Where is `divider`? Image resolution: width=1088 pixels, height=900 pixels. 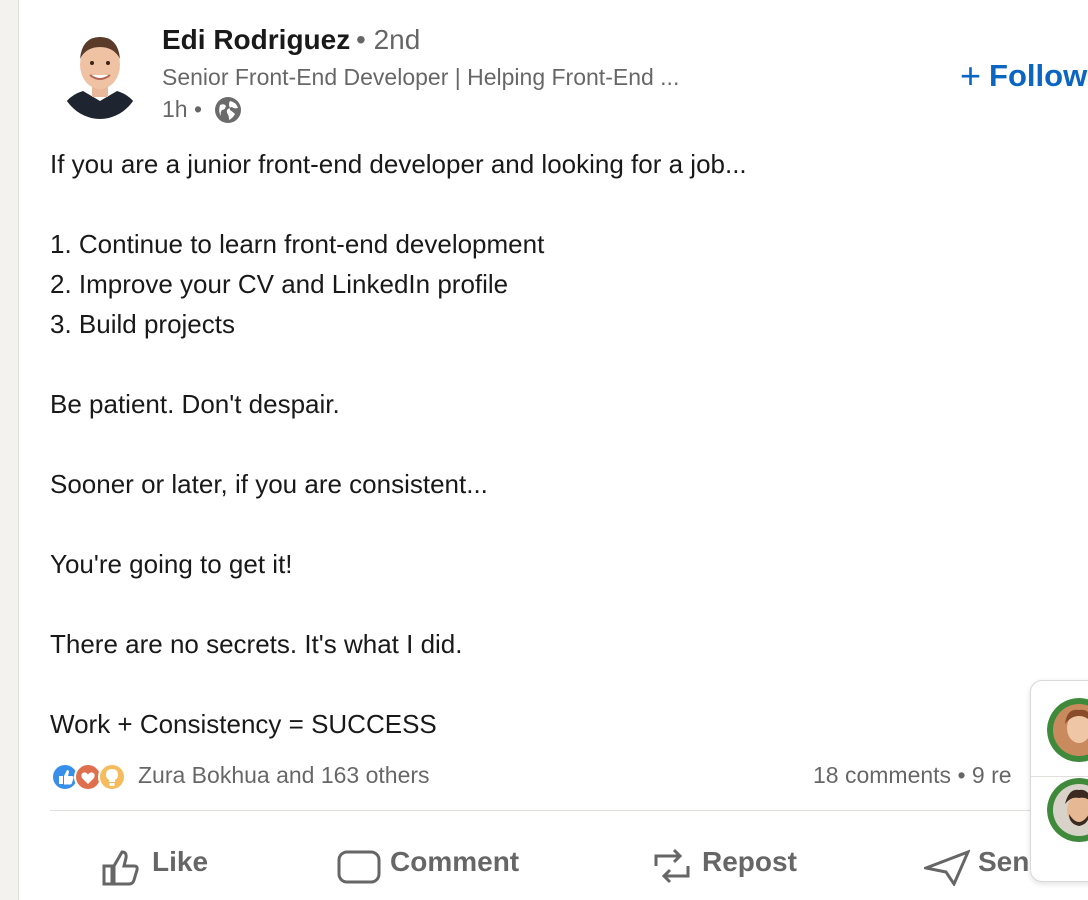
divider is located at coordinates (569, 810).